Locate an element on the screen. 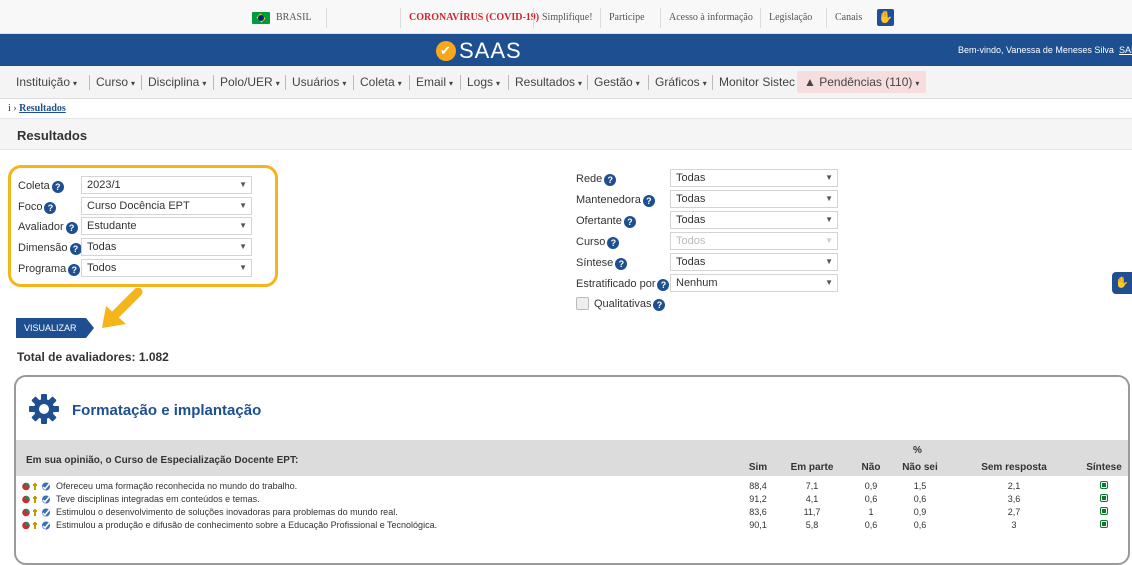 Image resolution: width=1132 pixels, height=565 pixels. menu-disciplina: Disciplina ▾ is located at coordinates (177, 82).